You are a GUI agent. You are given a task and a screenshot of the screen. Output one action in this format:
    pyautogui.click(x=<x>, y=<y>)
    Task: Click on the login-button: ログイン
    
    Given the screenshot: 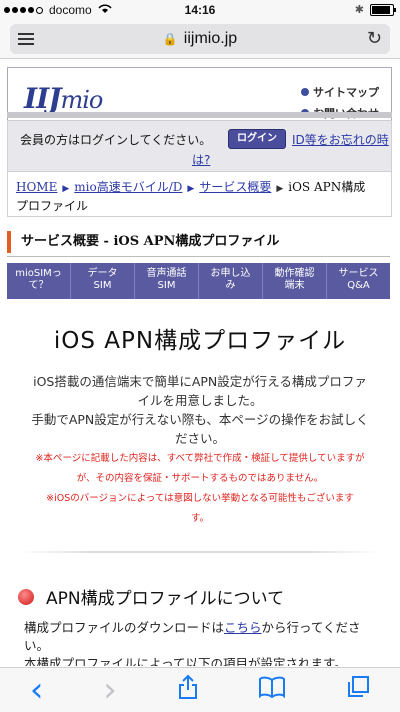 What is the action you would take?
    pyautogui.click(x=257, y=139)
    